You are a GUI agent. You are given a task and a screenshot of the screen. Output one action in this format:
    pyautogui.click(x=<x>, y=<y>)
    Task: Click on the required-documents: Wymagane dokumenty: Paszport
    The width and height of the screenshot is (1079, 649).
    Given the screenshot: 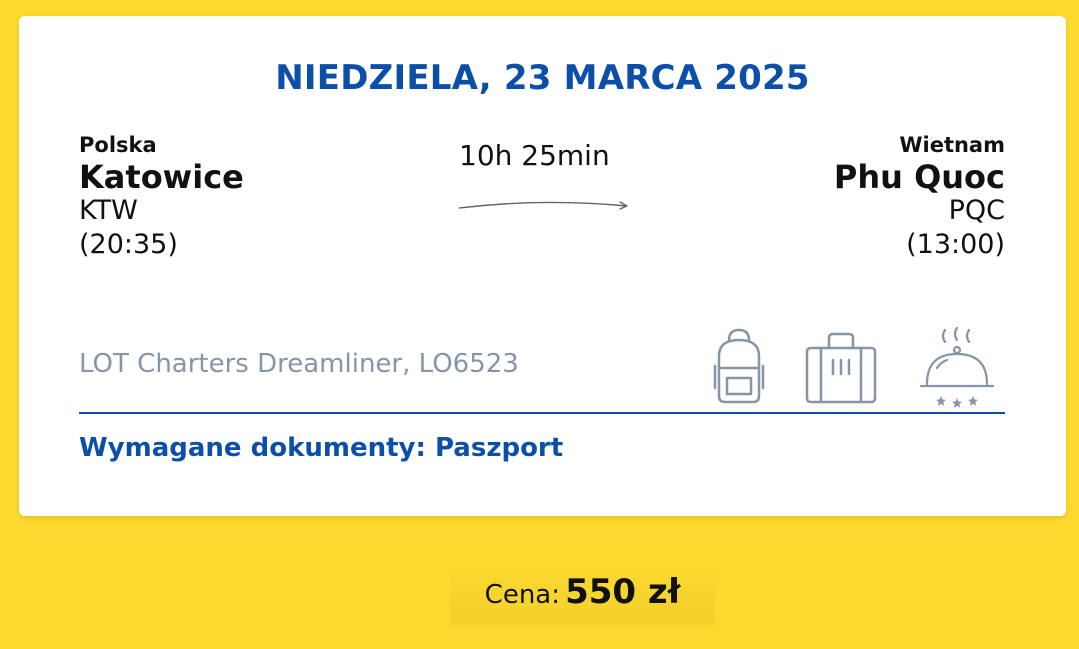 What is the action you would take?
    pyautogui.click(x=321, y=448)
    